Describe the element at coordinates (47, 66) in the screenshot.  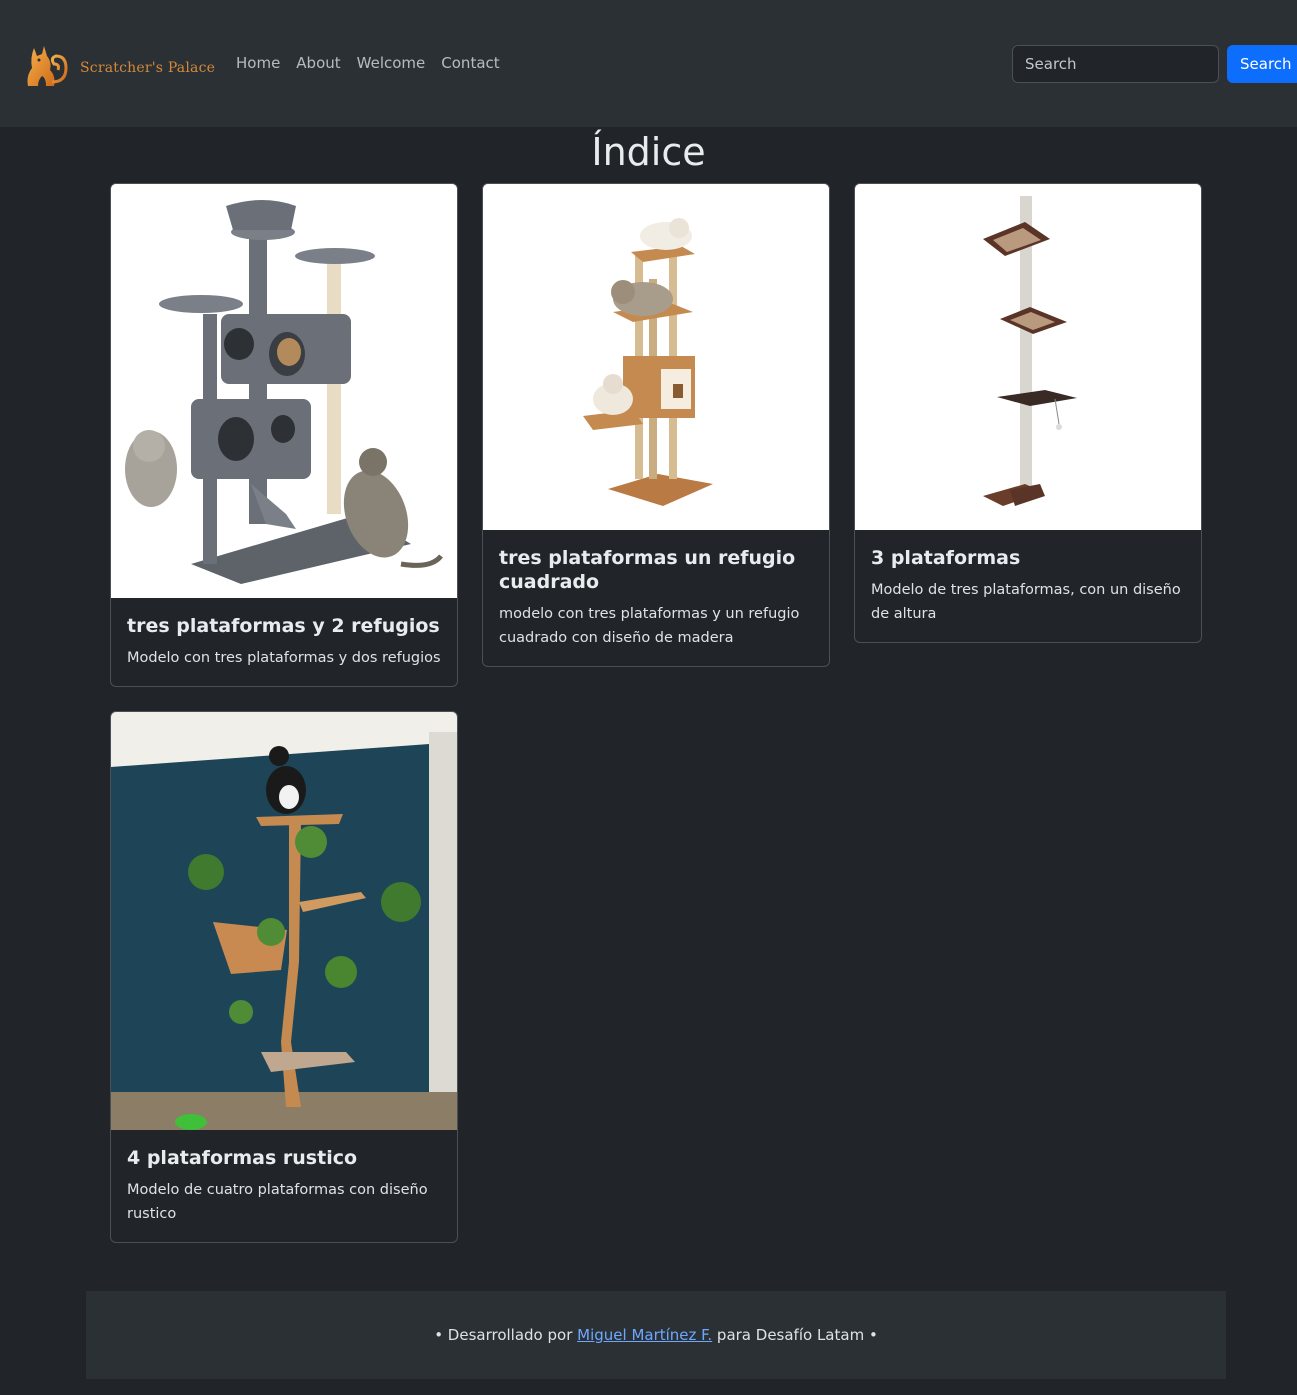
I see `cat-logo-icon` at that location.